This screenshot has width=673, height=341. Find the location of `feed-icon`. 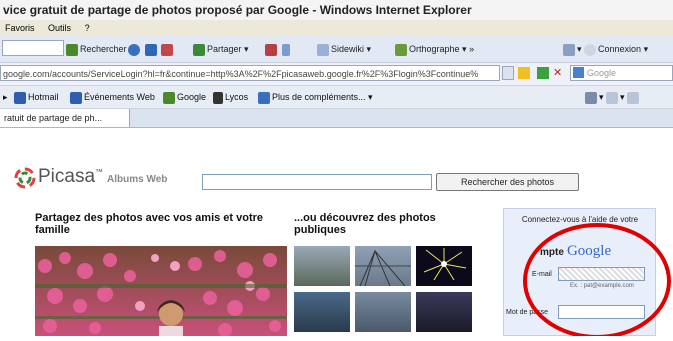

feed-icon is located at coordinates (612, 97).